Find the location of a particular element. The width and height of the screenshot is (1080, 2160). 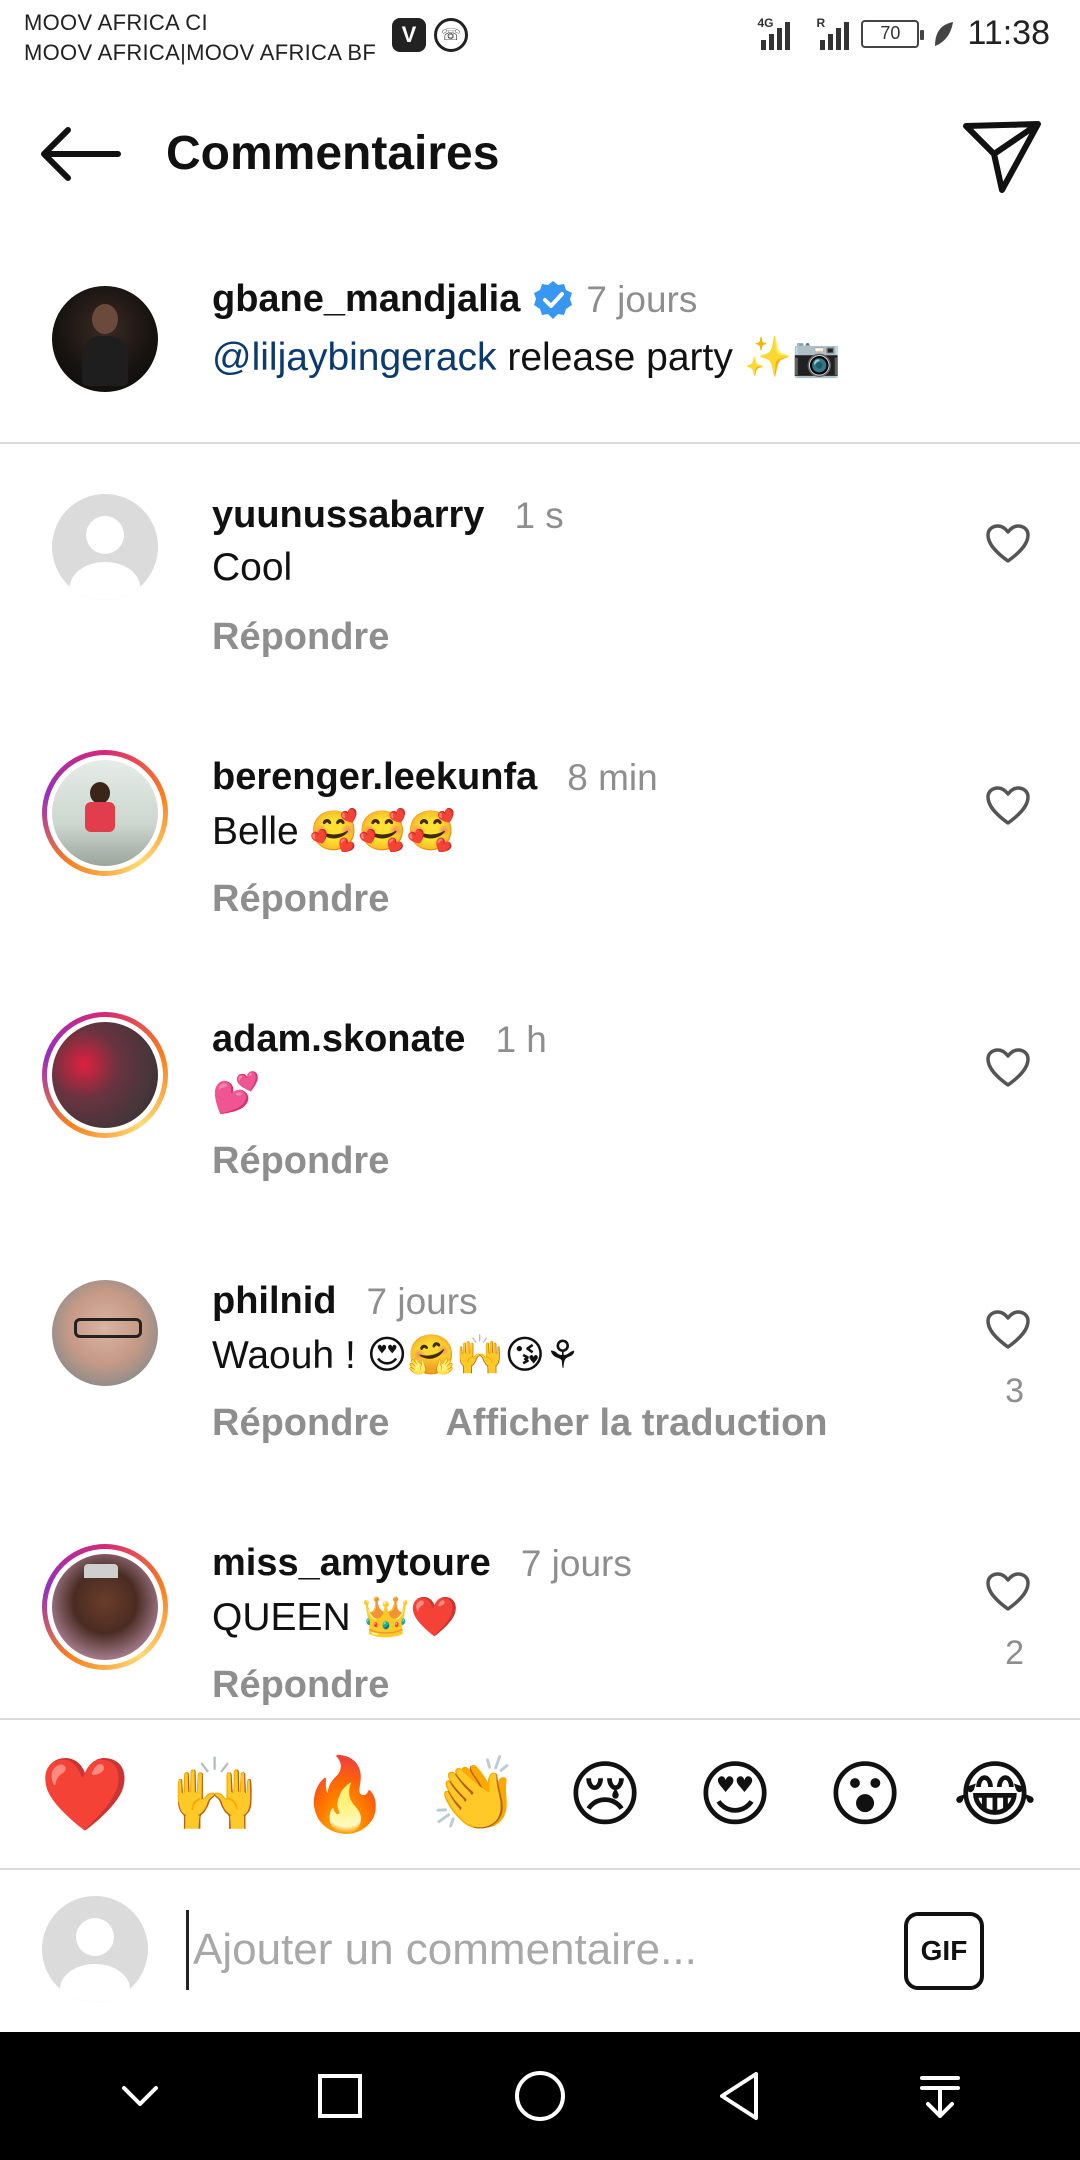

quick-emoji-bar: ❤️ 🙌 🔥 👏 😢 😍 😮 😂 is located at coordinates (540, 1794).